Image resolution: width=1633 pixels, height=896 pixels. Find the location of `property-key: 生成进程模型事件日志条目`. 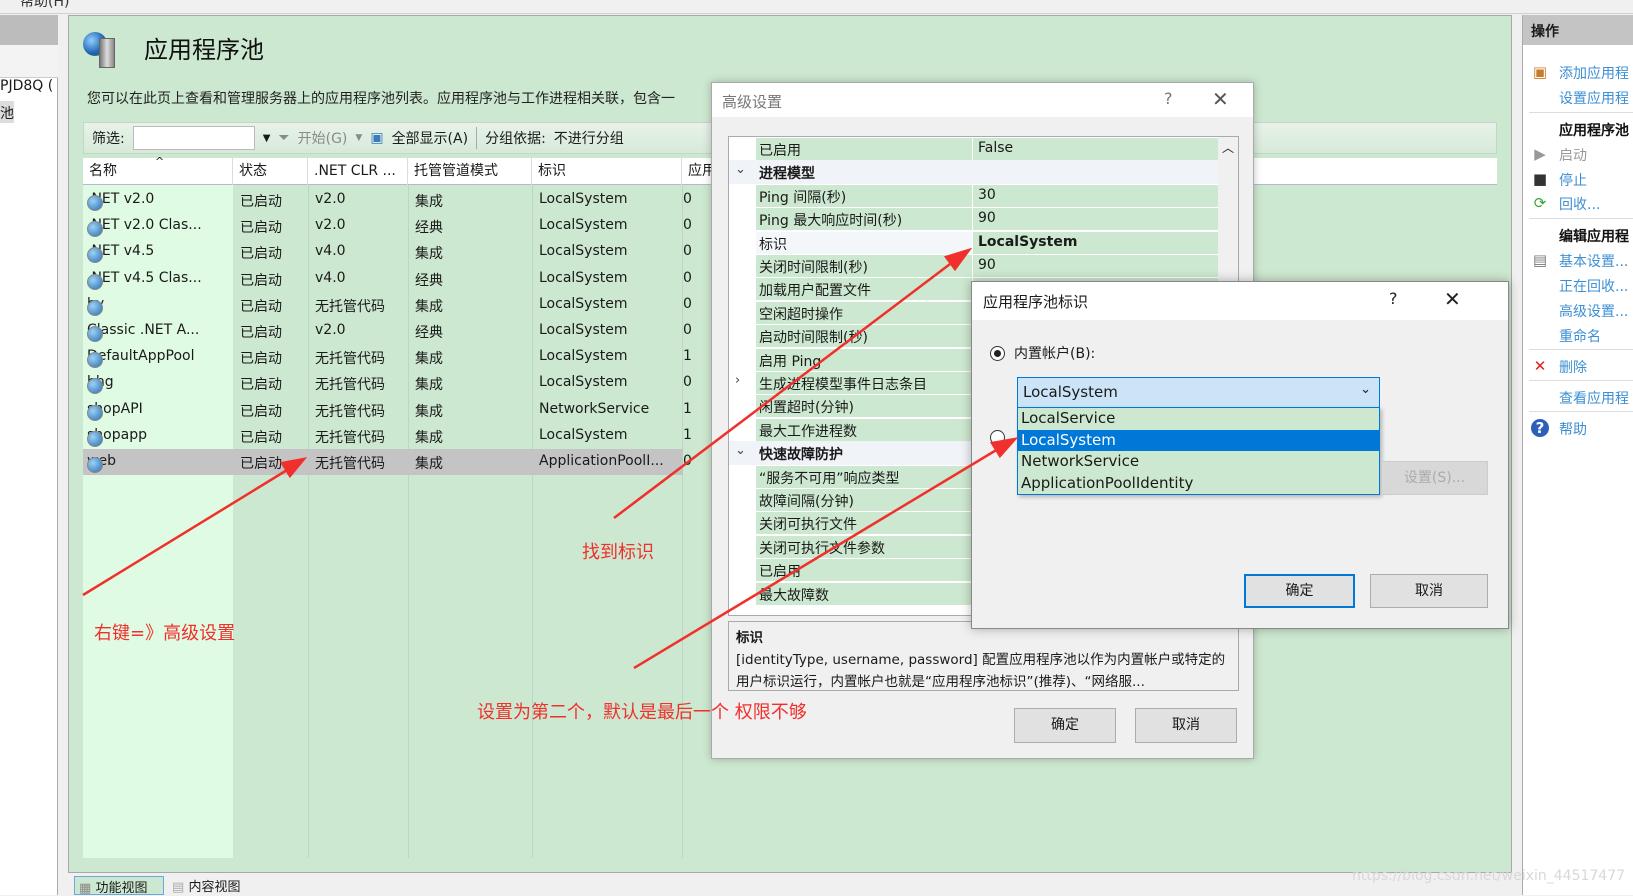

property-key: 生成进程模型事件日志条目 is located at coordinates (864, 383).